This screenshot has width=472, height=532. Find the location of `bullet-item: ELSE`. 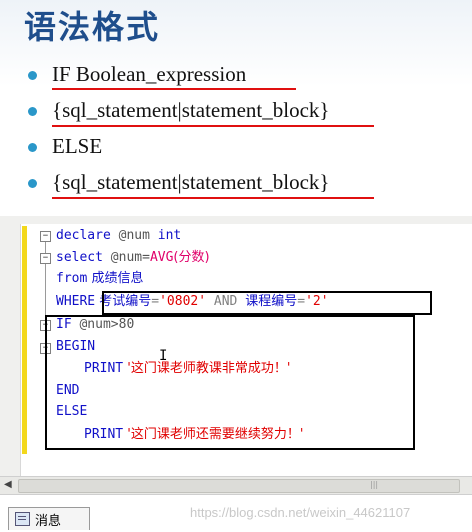

bullet-item: ELSE is located at coordinates (248, 152).